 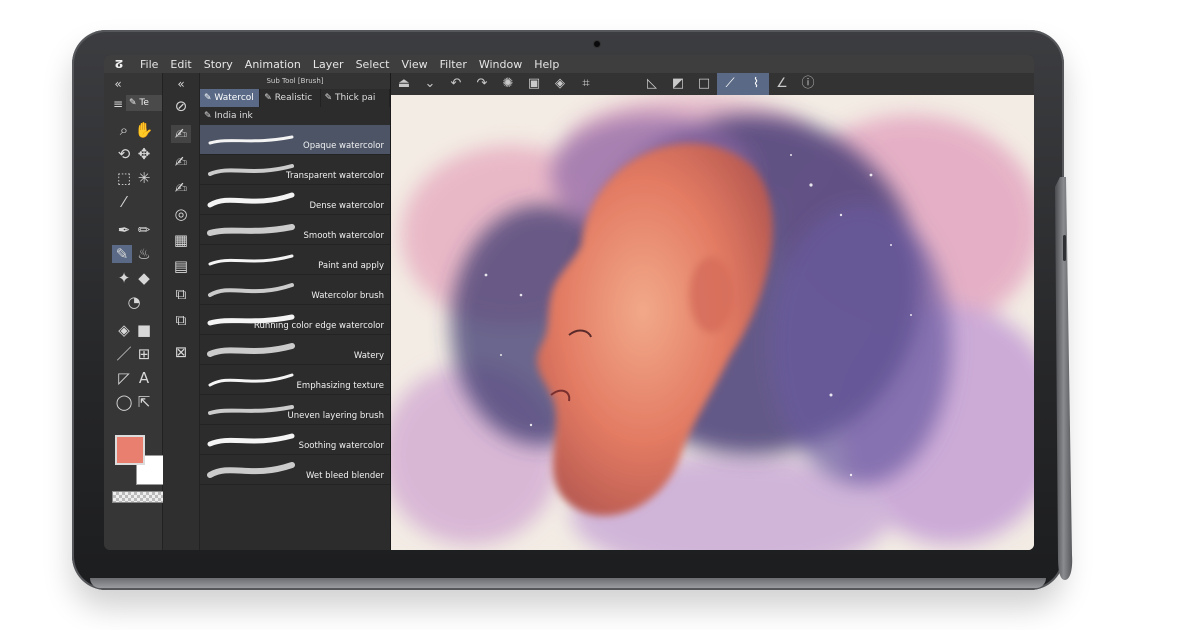 I want to click on wand-icon: ✳, so click(x=144, y=178).